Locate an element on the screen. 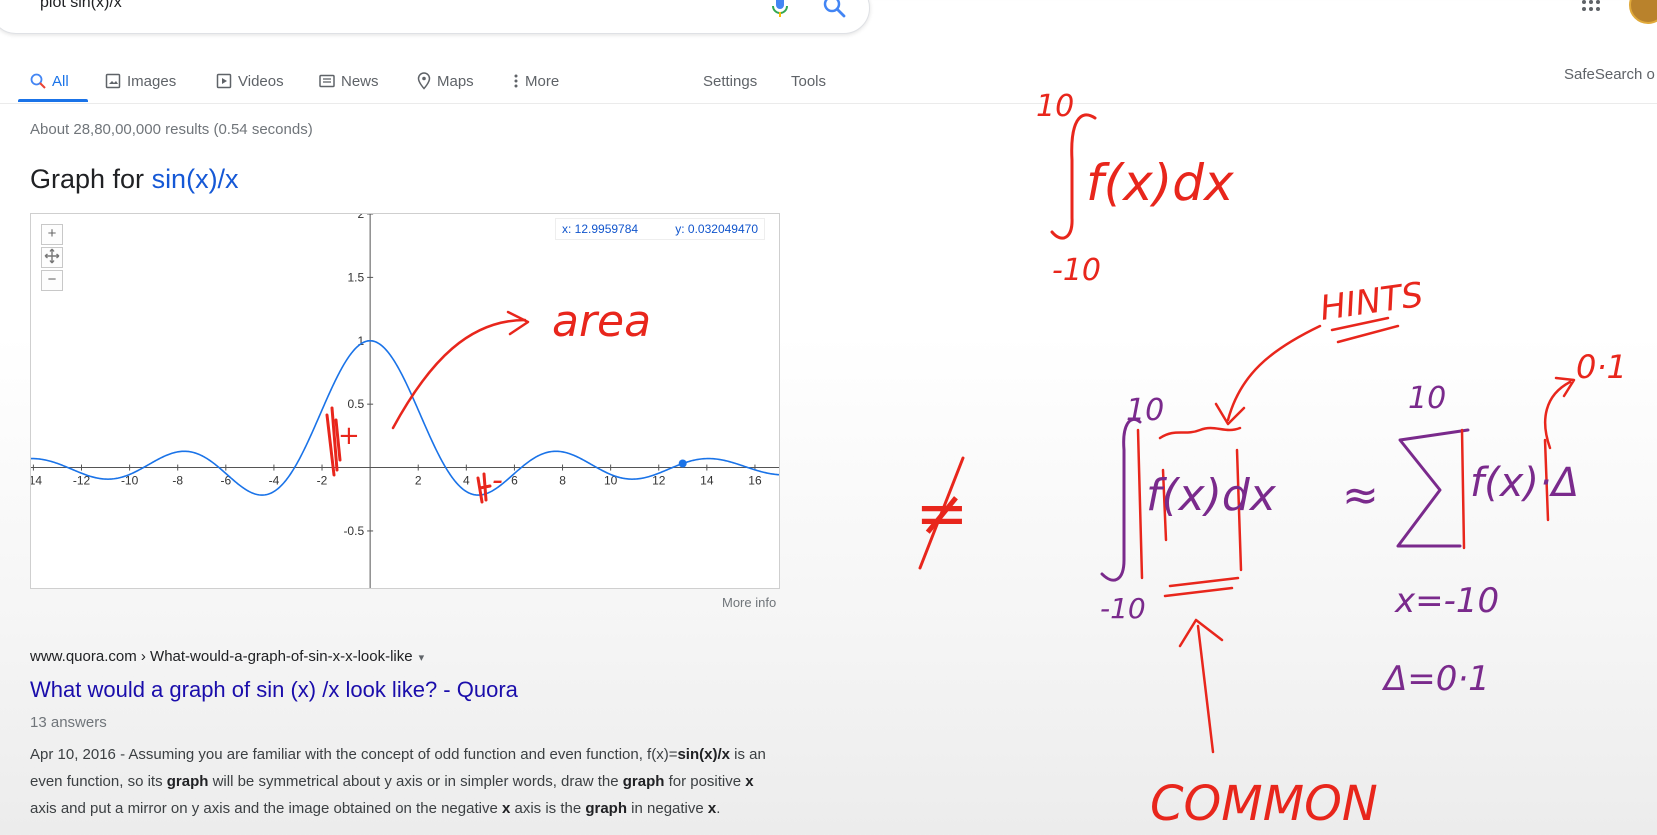 The image size is (1657, 835). graph-title-prefix: Graph for is located at coordinates (91, 179).